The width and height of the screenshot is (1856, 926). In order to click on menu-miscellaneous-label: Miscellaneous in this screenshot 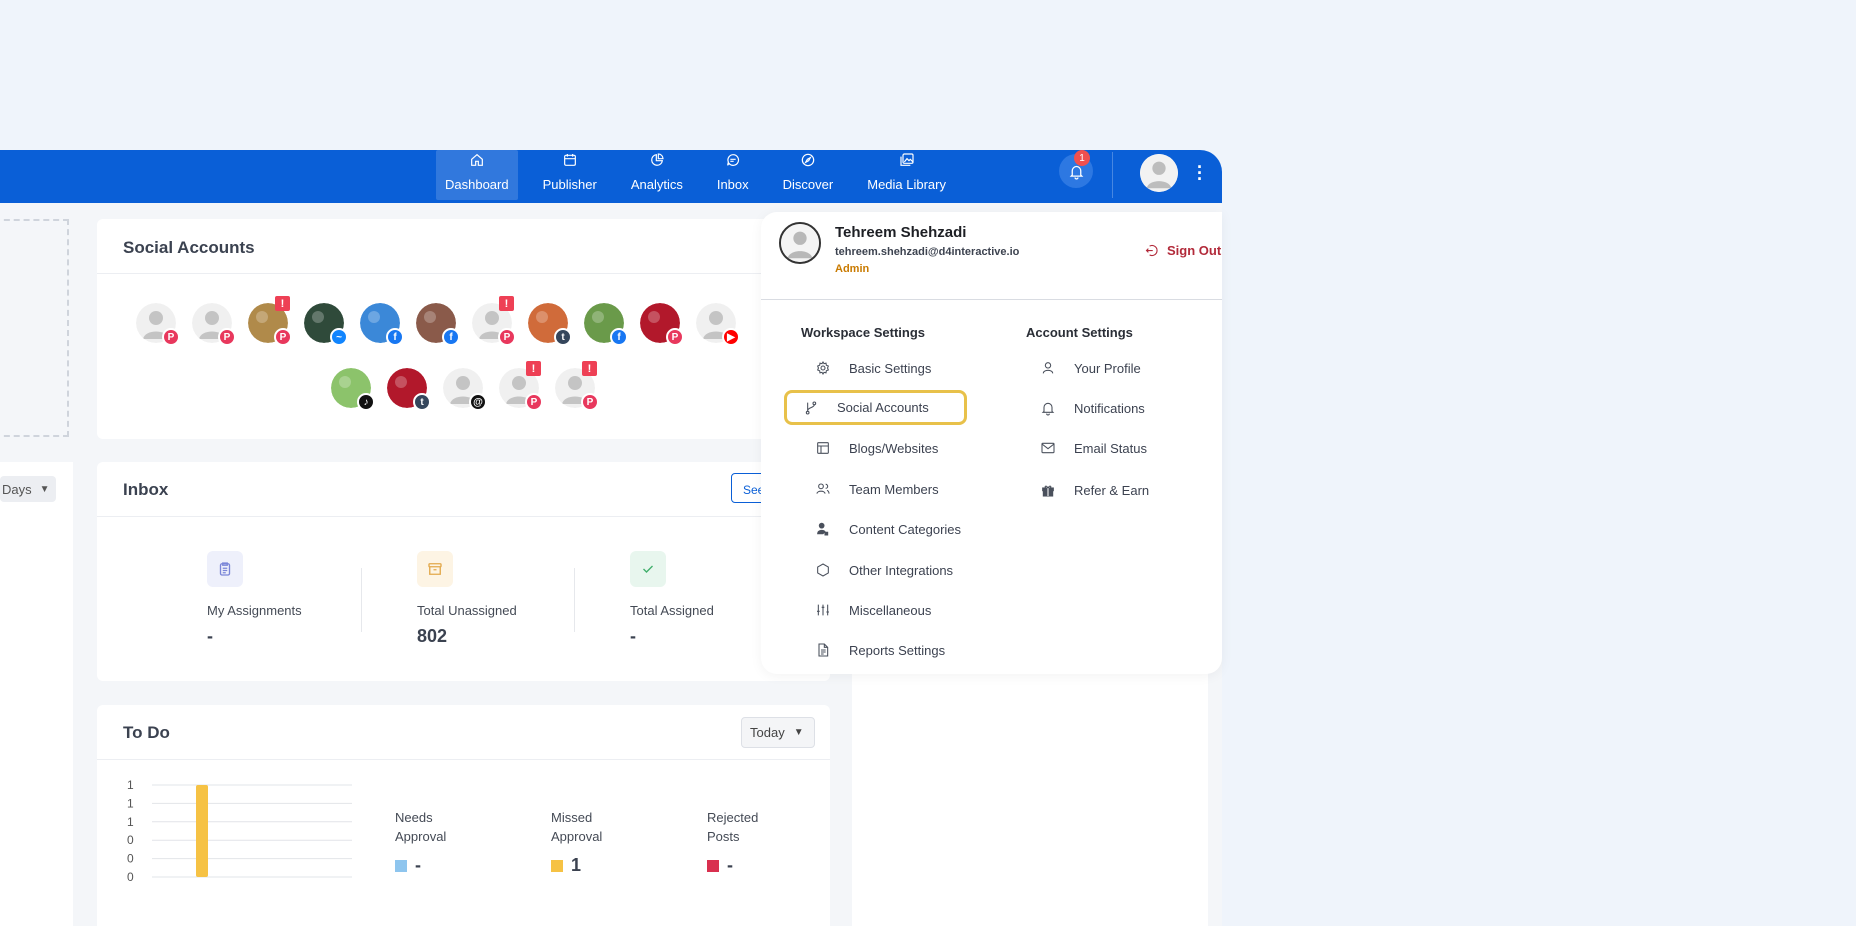, I will do `click(890, 610)`.